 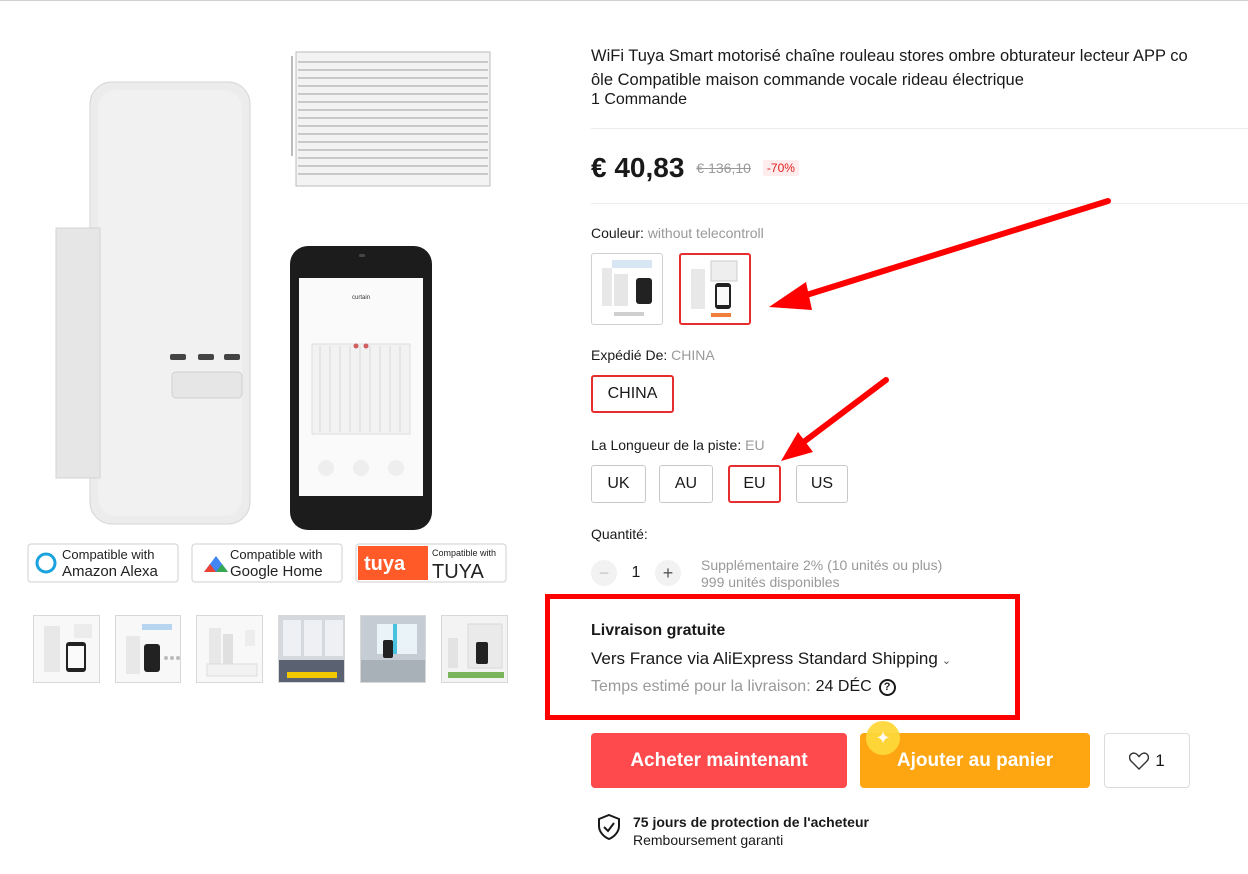 I want to click on google-badge-bottom: Google Home, so click(x=276, y=571).